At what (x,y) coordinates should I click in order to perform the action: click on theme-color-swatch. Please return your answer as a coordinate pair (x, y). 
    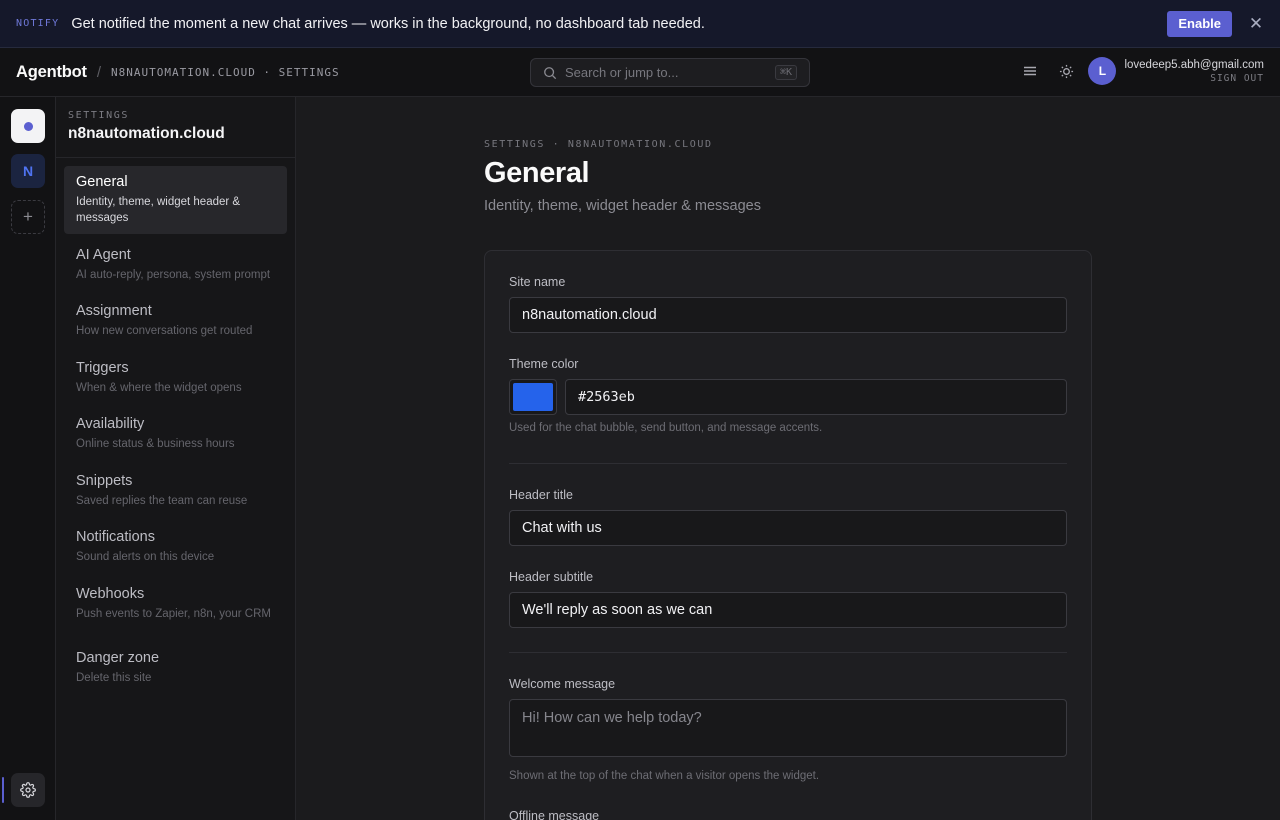
    Looking at the image, I should click on (533, 397).